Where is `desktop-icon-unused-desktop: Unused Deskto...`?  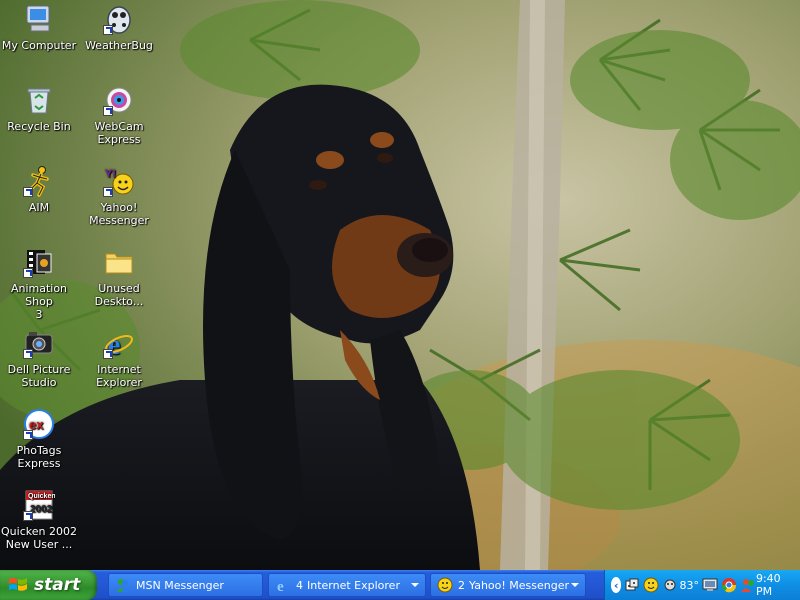
desktop-icon-unused-desktop: Unused Deskto... is located at coordinates (119, 277).